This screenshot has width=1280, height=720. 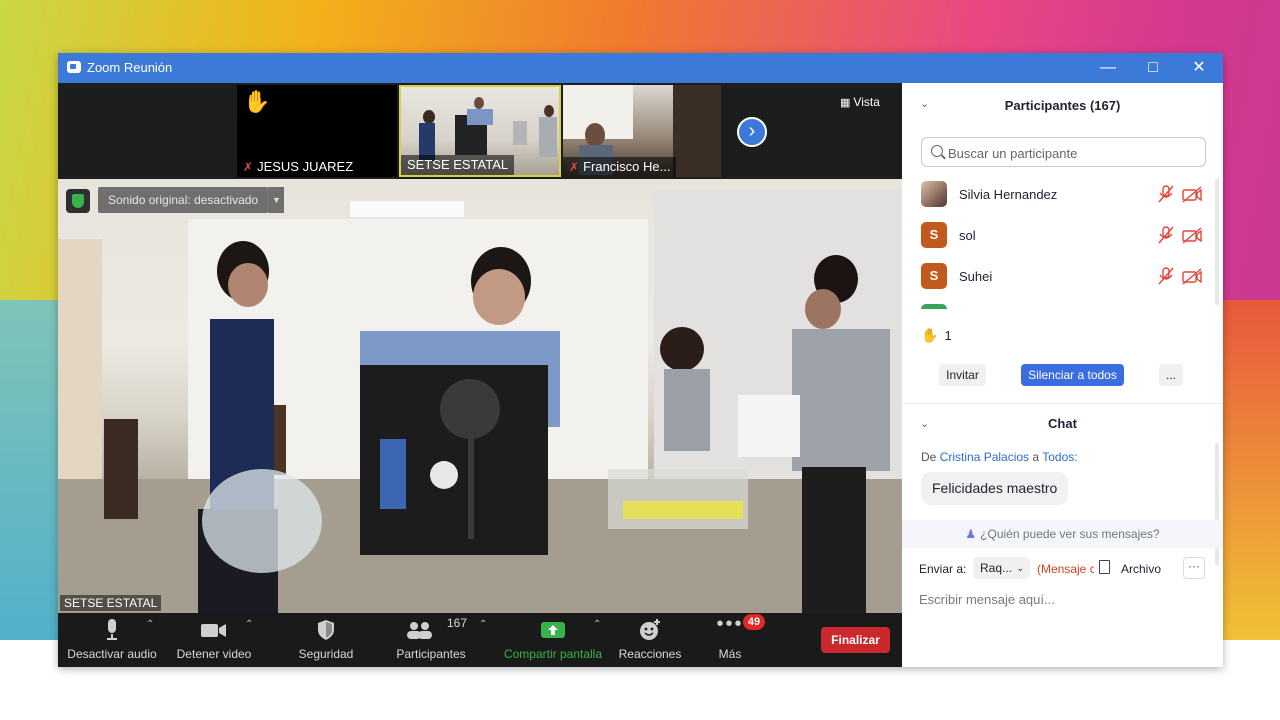 I want to click on participants-scrollbar, so click(x=1217, y=242).